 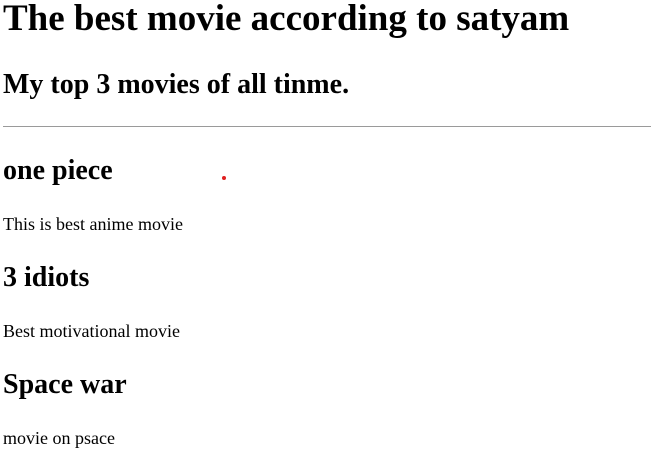 What do you see at coordinates (46, 277) in the screenshot?
I see `movie-title-3-idiots: 3 idiots` at bounding box center [46, 277].